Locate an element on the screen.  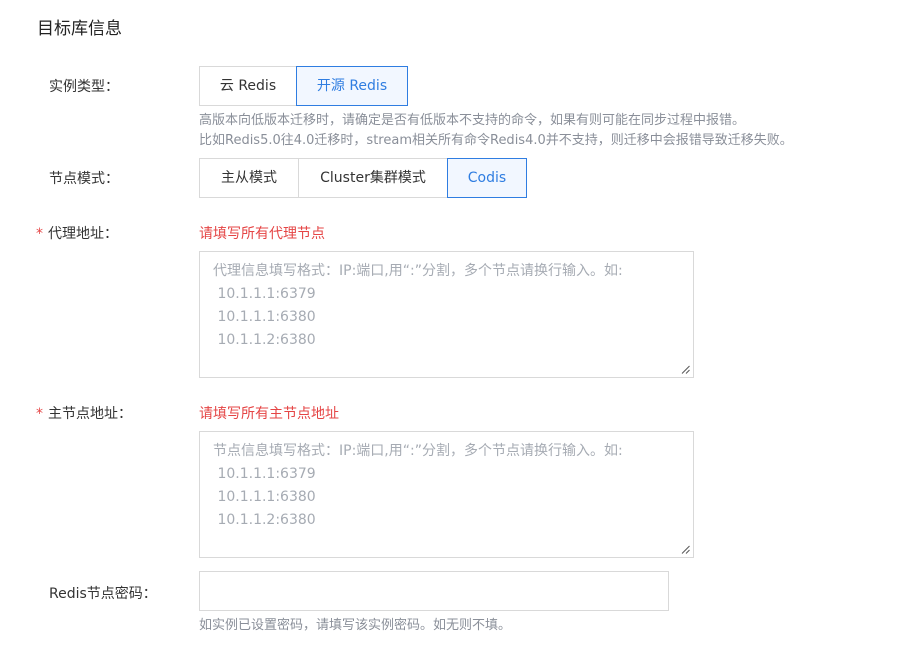
master-address-label: * 主节点地址： is located at coordinates (84, 413).